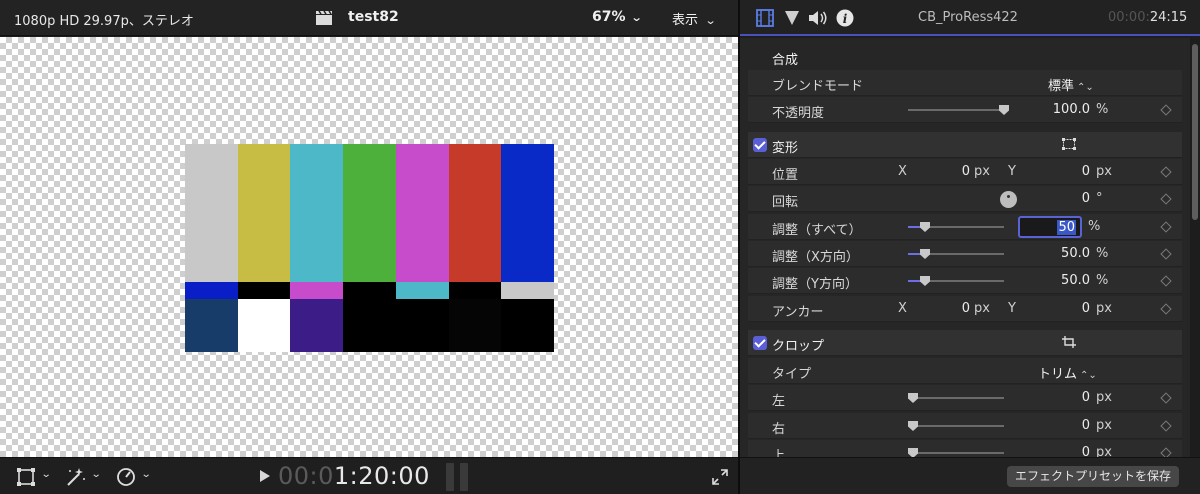  Describe the element at coordinates (1008, 199) in the screenshot. I see `rotation-dial` at that location.